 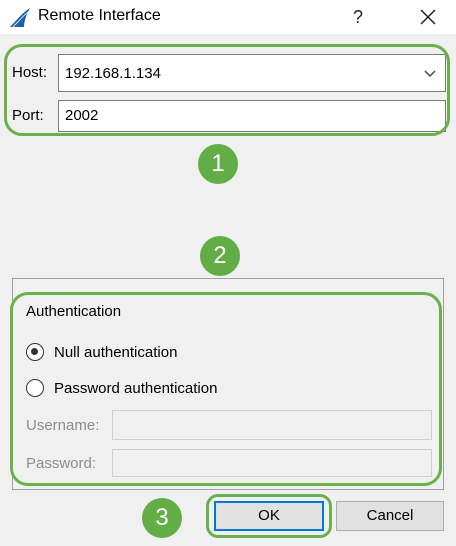 What do you see at coordinates (428, 17) in the screenshot?
I see `close-icon` at bounding box center [428, 17].